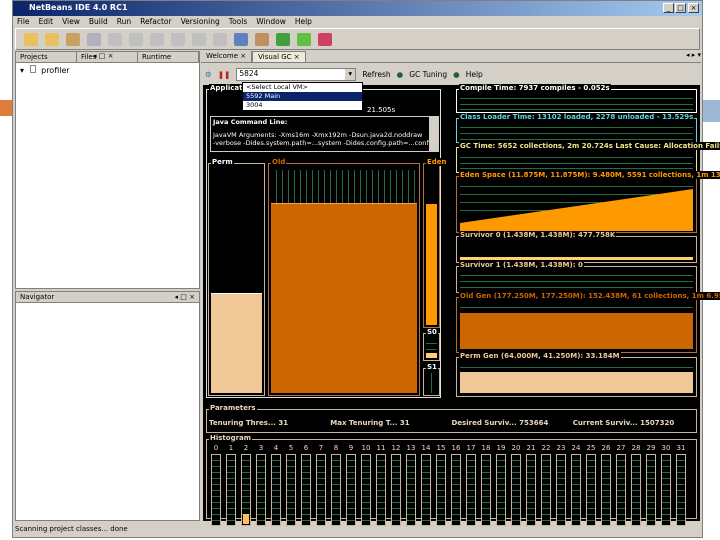 This screenshot has width=720, height=540. I want to click on menu-view: View, so click(71, 22).